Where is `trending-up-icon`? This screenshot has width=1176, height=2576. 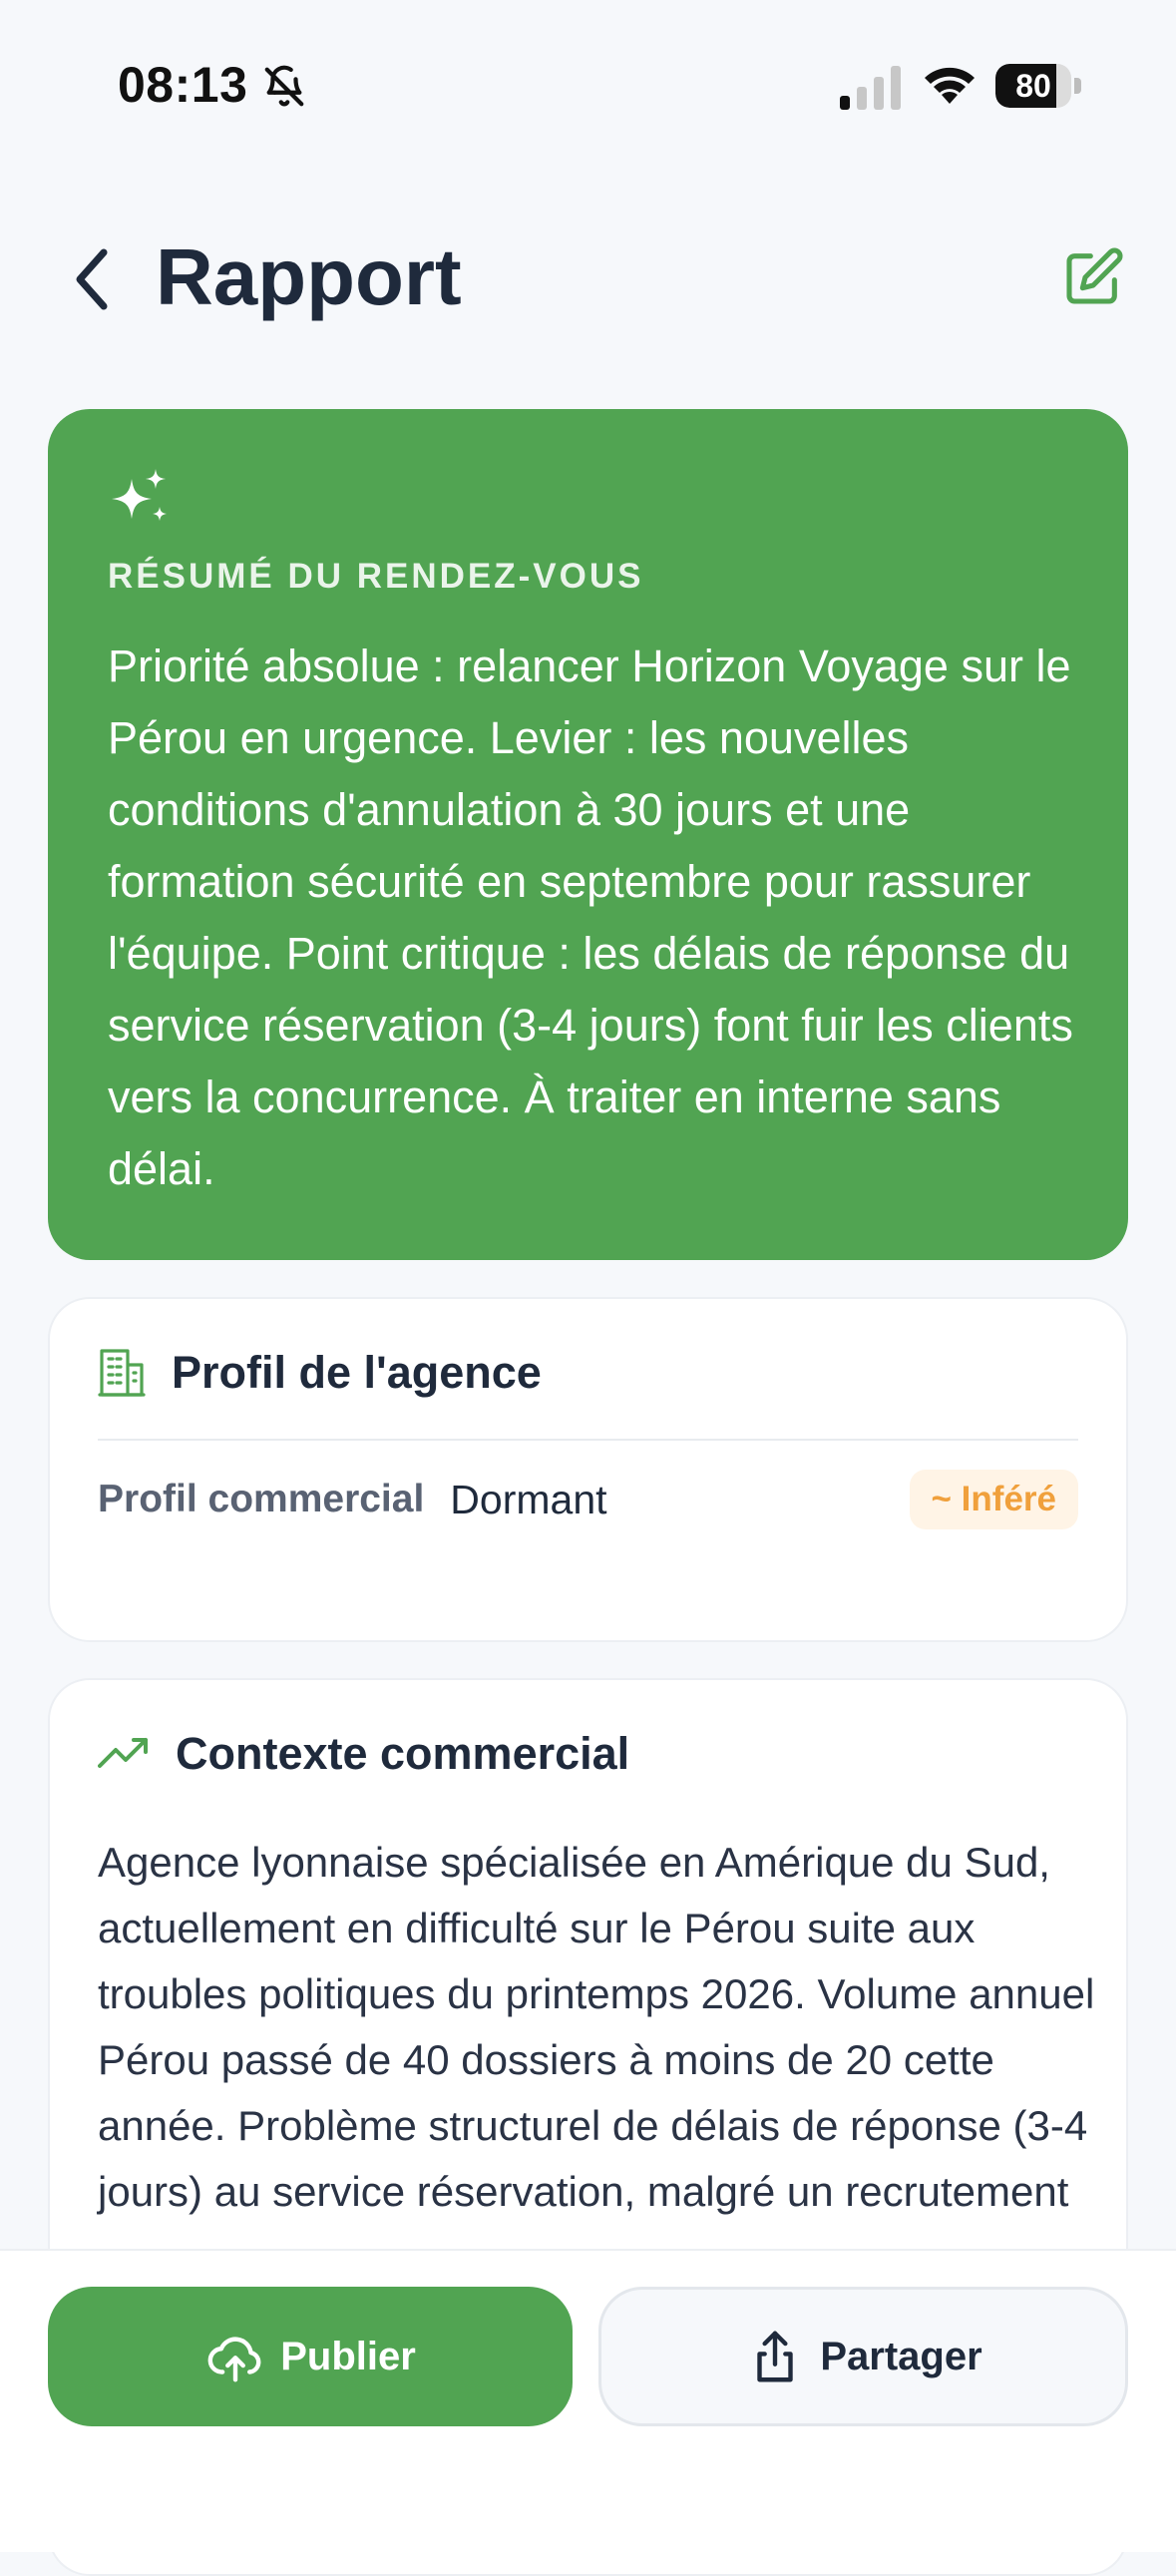
trending-up-icon is located at coordinates (123, 1753).